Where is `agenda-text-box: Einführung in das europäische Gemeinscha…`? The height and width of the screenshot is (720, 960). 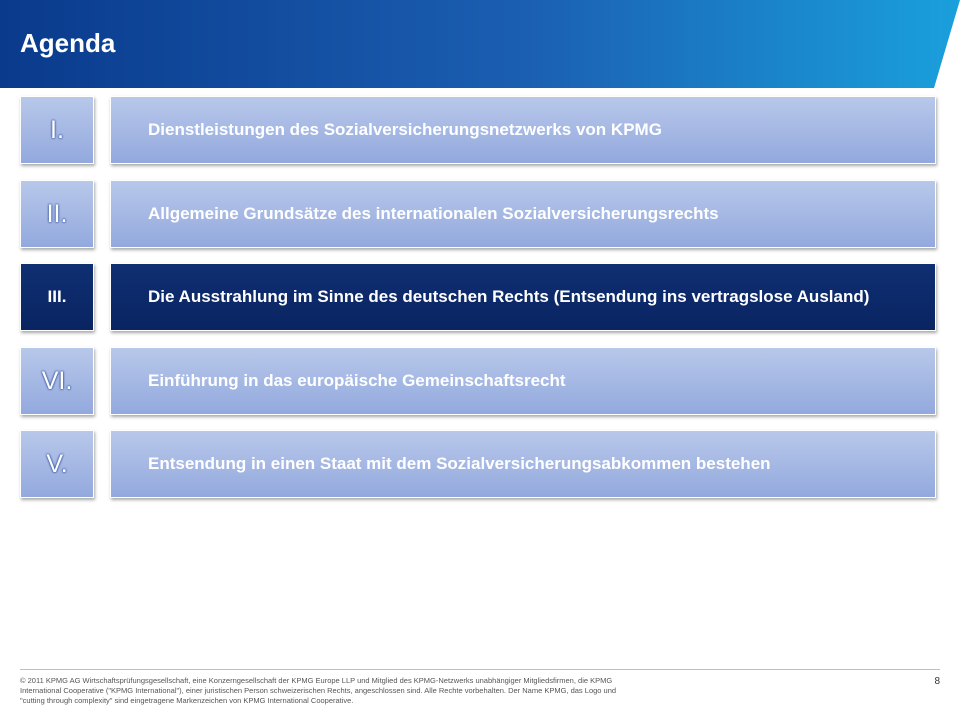
agenda-text-box: Einführung in das europäische Gemeinscha… is located at coordinates (523, 381).